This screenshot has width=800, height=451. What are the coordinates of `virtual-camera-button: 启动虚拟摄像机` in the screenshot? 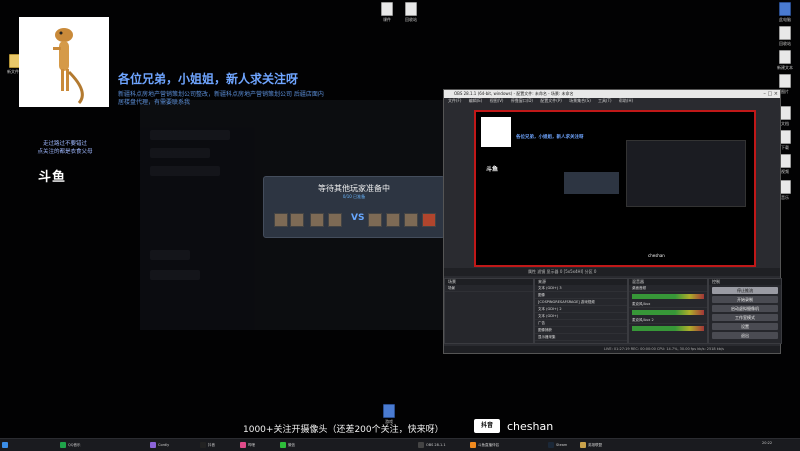 It's located at (745, 308).